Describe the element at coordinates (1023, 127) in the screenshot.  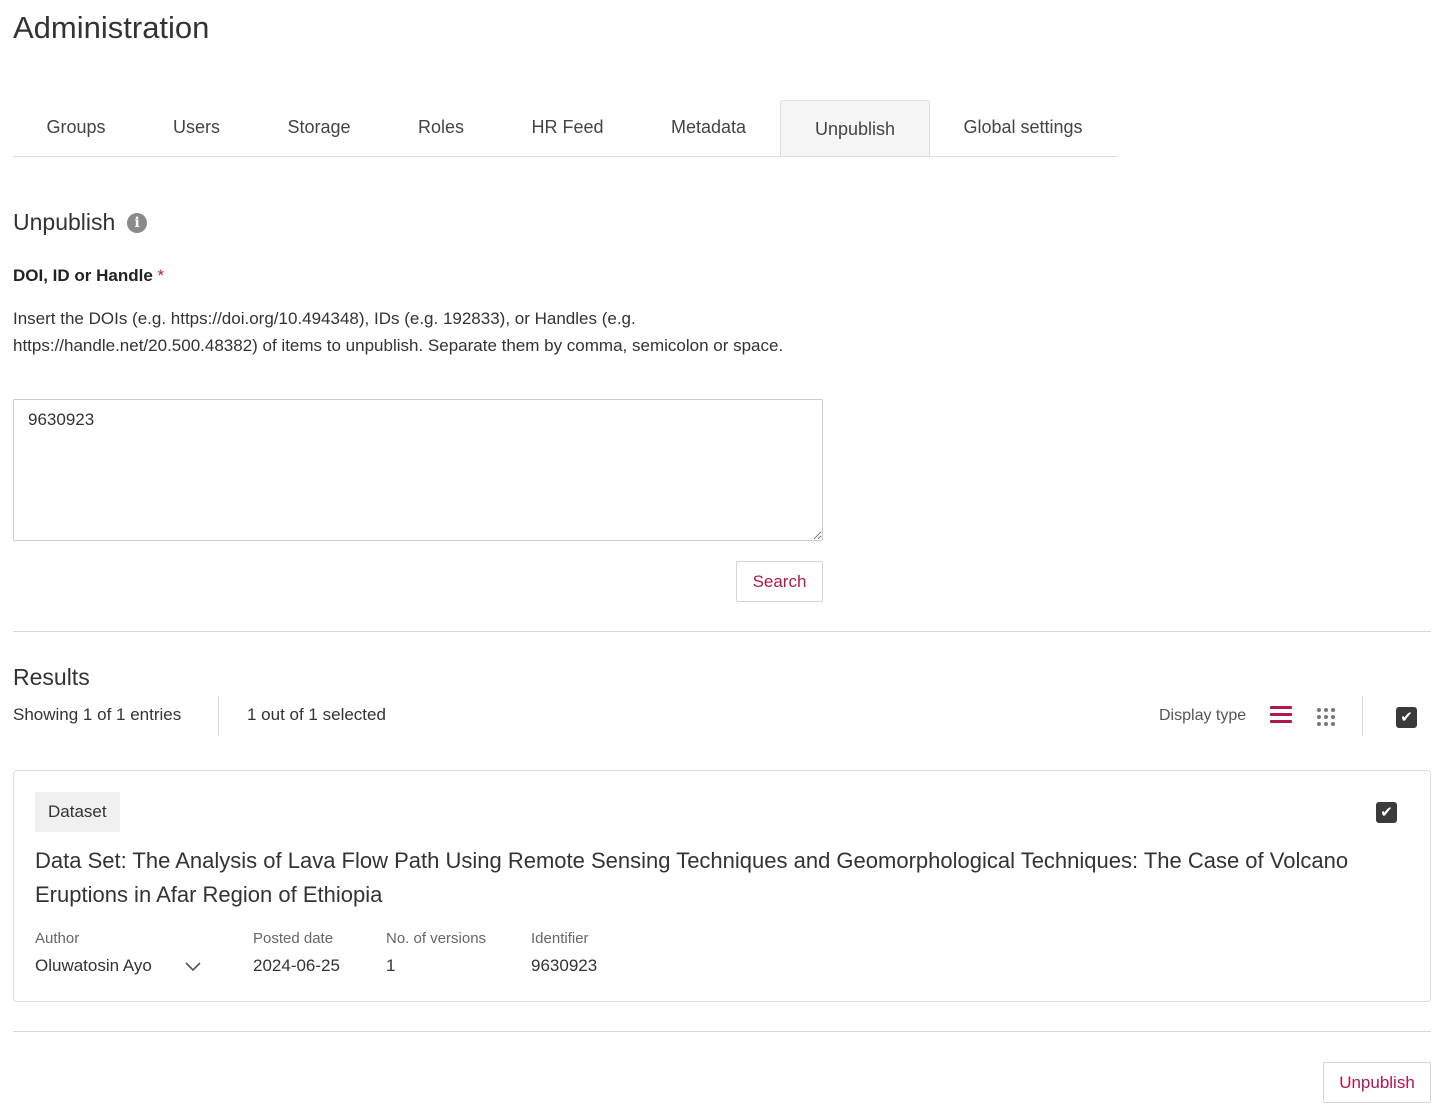
I see `tab-global-settings: Global settings` at that location.